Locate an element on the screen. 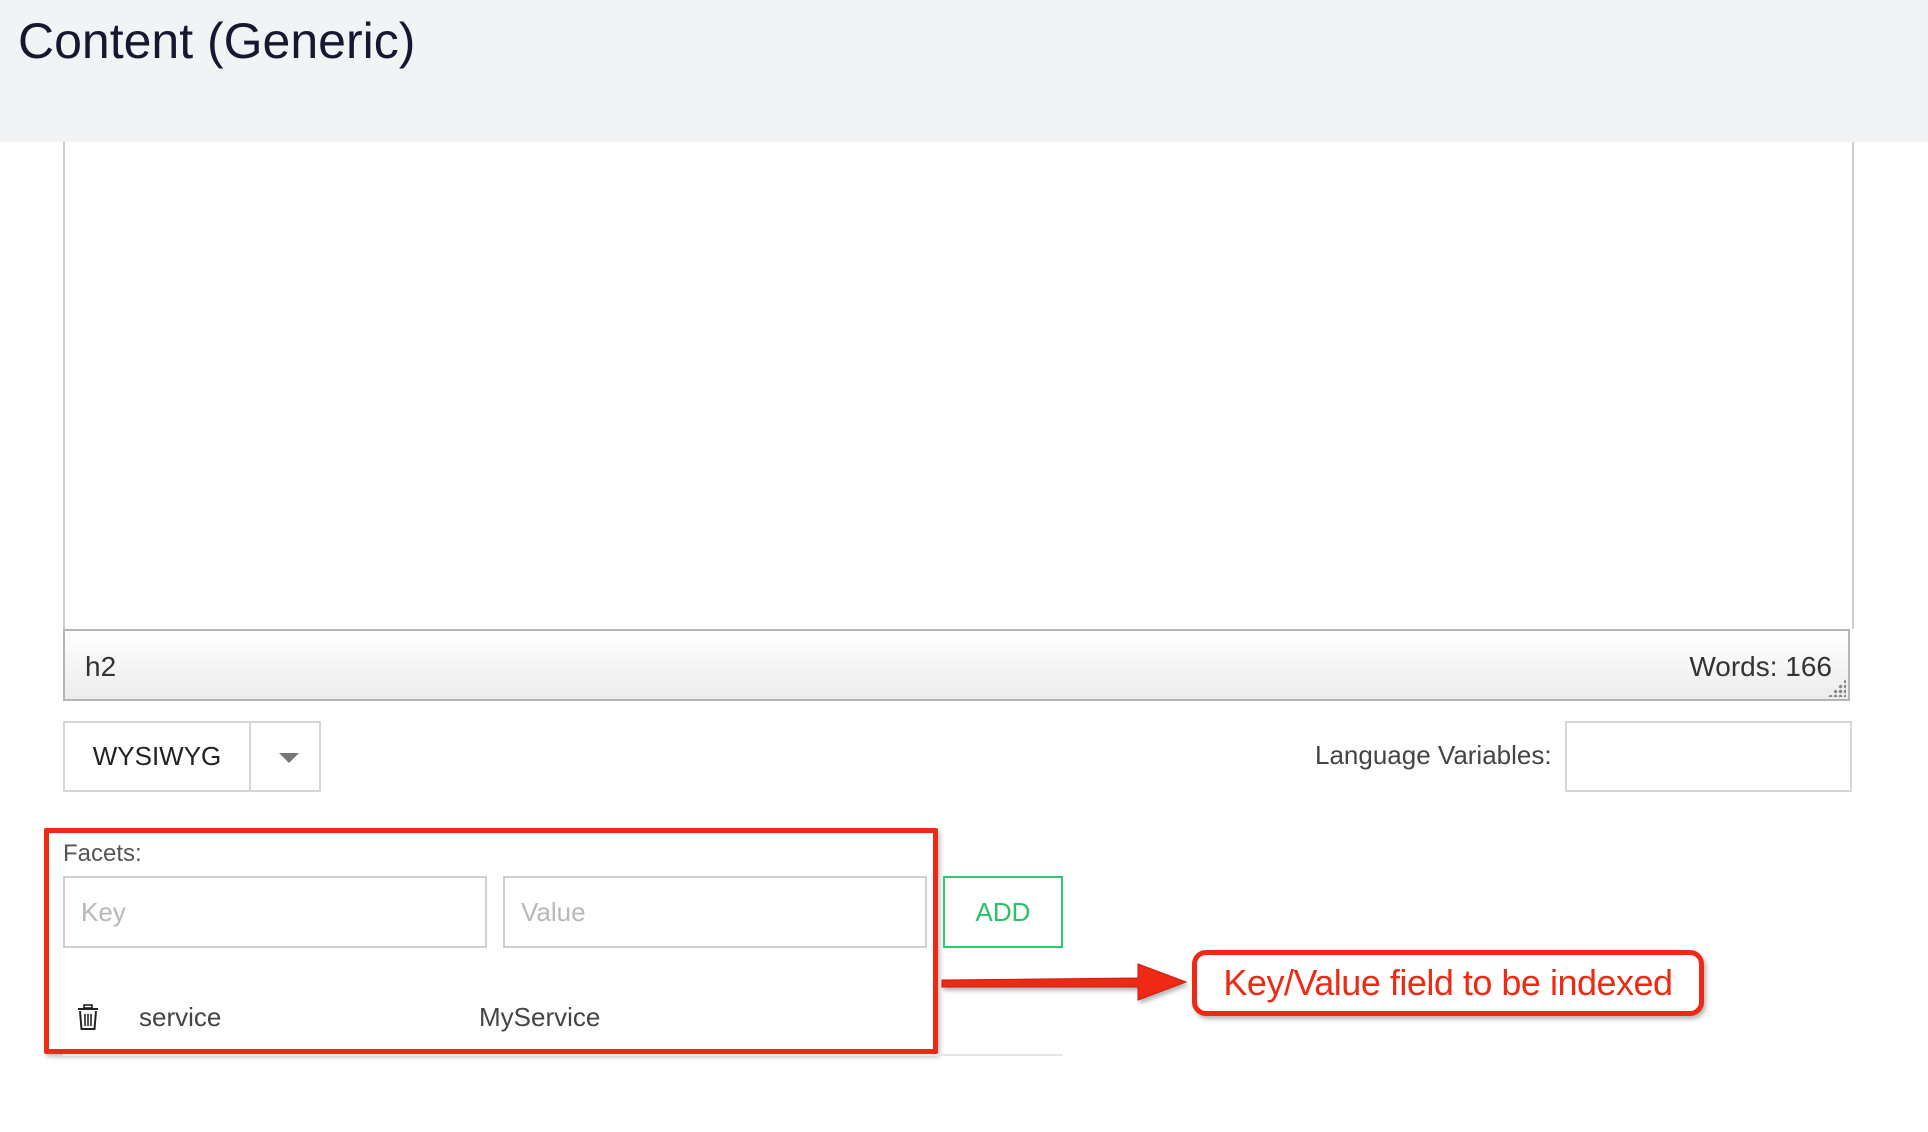  facets-label: Facets: is located at coordinates (102, 853).